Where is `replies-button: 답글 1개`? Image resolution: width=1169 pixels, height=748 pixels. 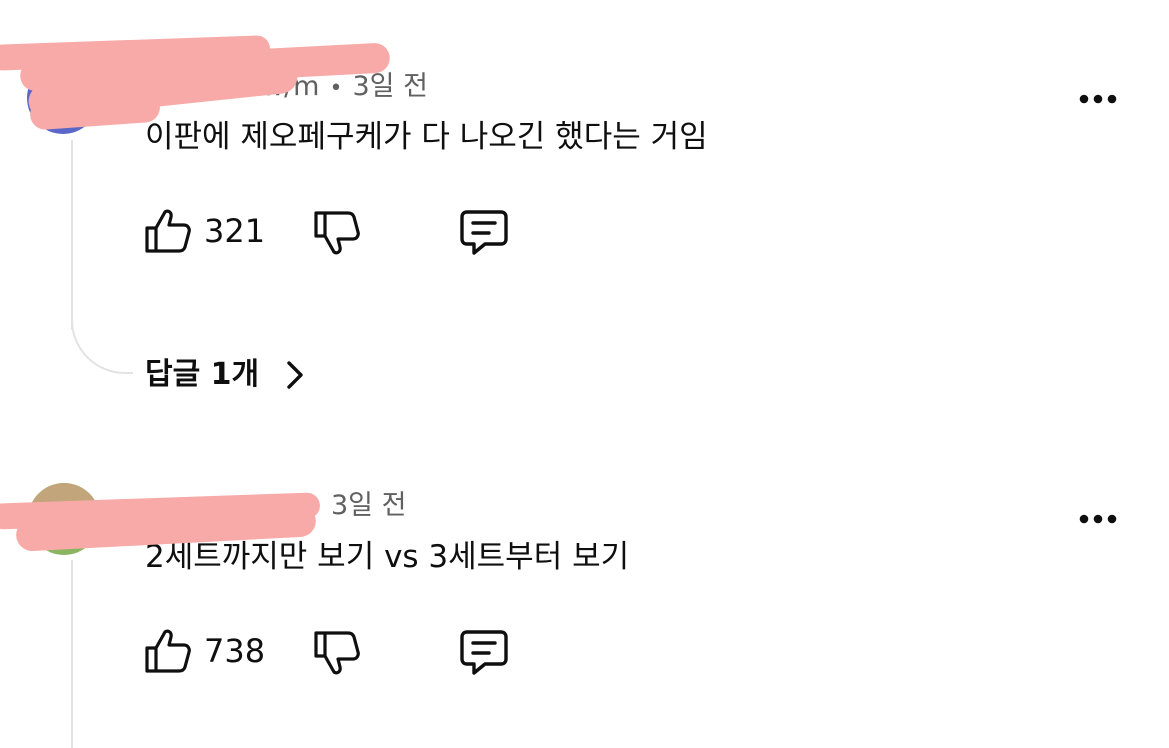
replies-button: 답글 1개 is located at coordinates (202, 375).